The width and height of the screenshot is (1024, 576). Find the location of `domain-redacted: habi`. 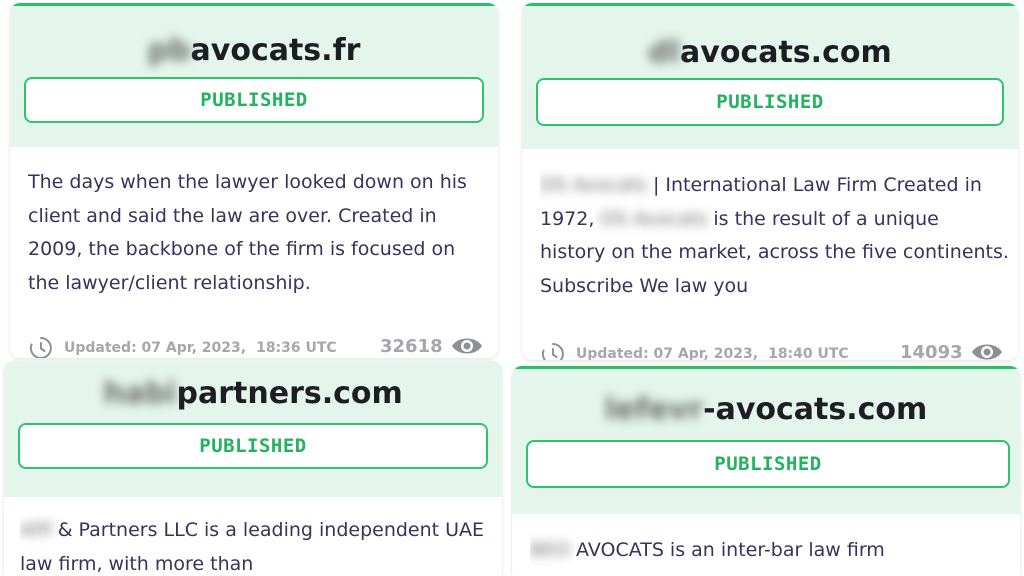

domain-redacted: habi is located at coordinates (140, 393).